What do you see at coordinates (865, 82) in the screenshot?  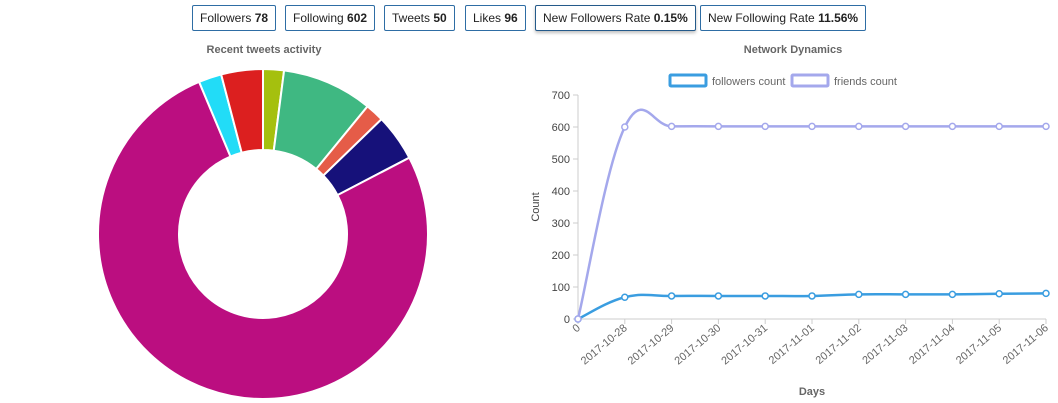 I see `legend-label: friends count` at bounding box center [865, 82].